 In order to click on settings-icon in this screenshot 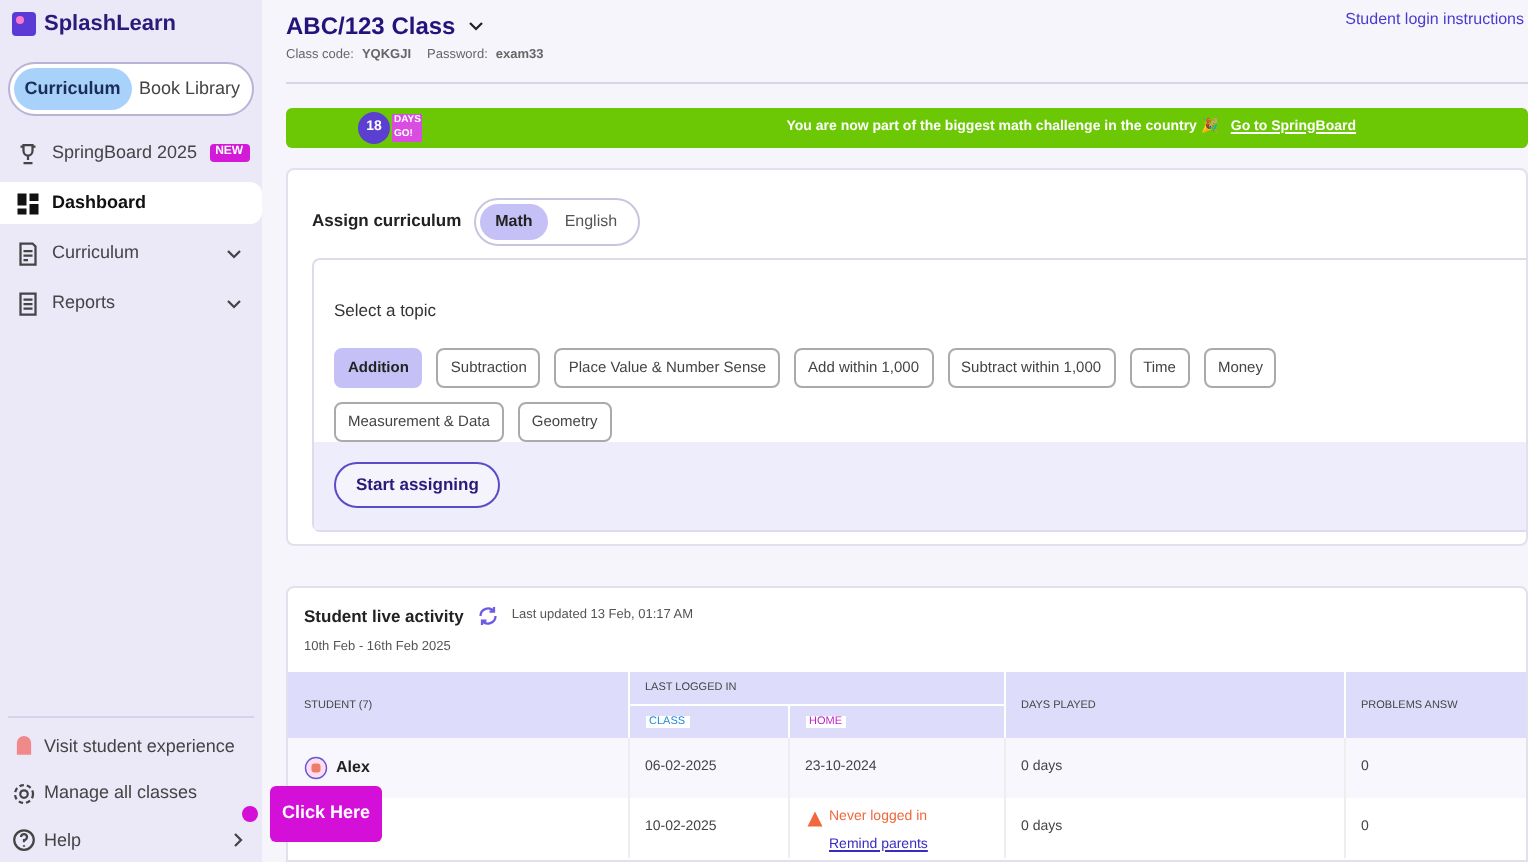, I will do `click(24, 793)`.